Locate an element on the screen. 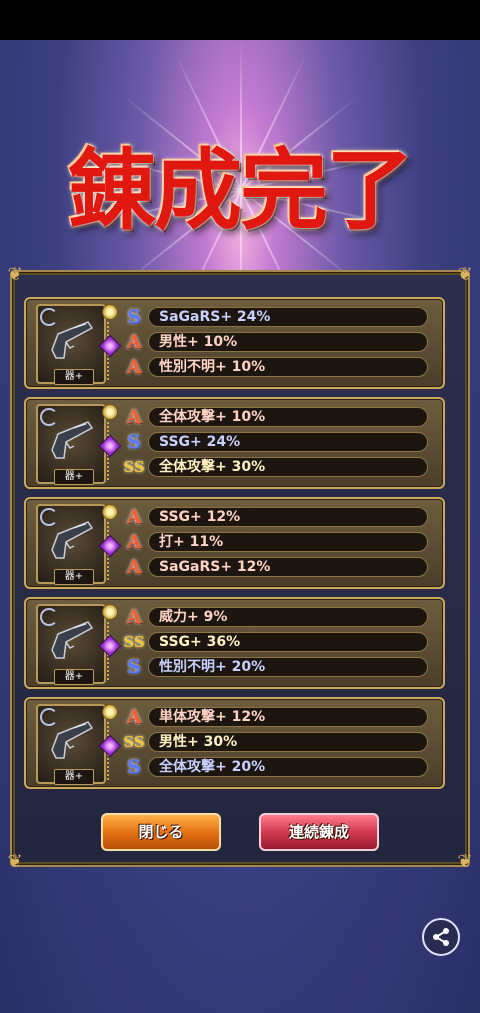  stat-text: 威力+ 9% is located at coordinates (288, 617).